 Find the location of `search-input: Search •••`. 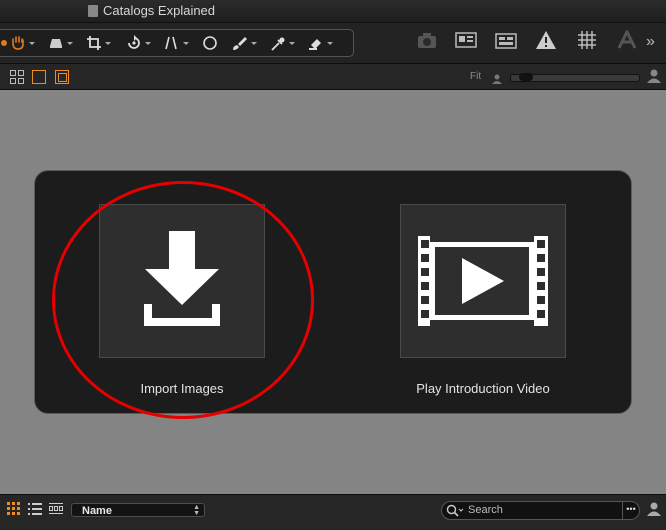

search-input: Search ••• is located at coordinates (540, 510).